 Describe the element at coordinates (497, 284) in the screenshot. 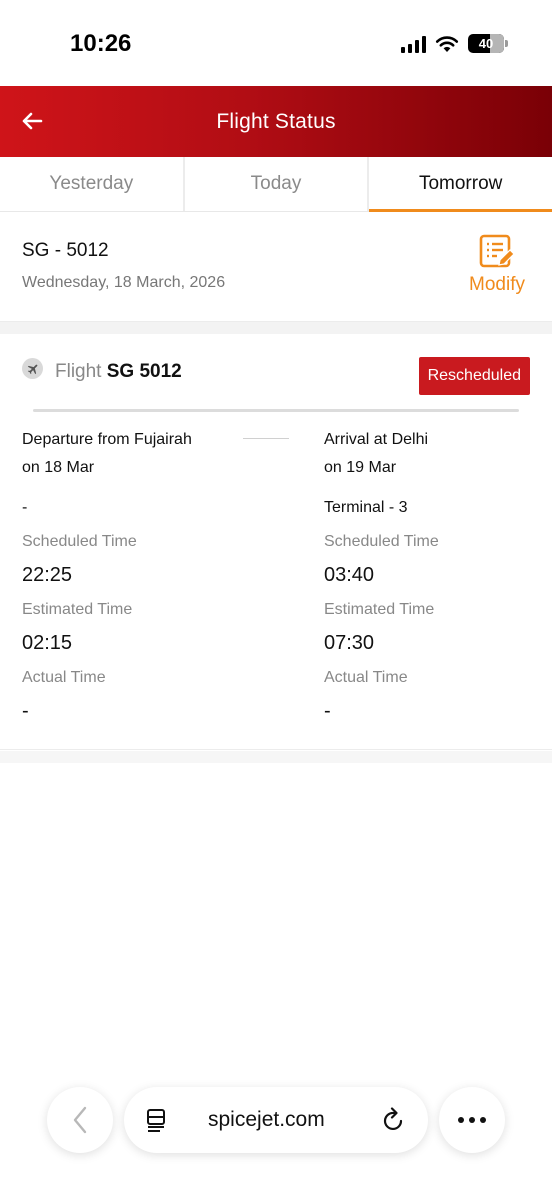

I see `modify-label: Modify` at that location.